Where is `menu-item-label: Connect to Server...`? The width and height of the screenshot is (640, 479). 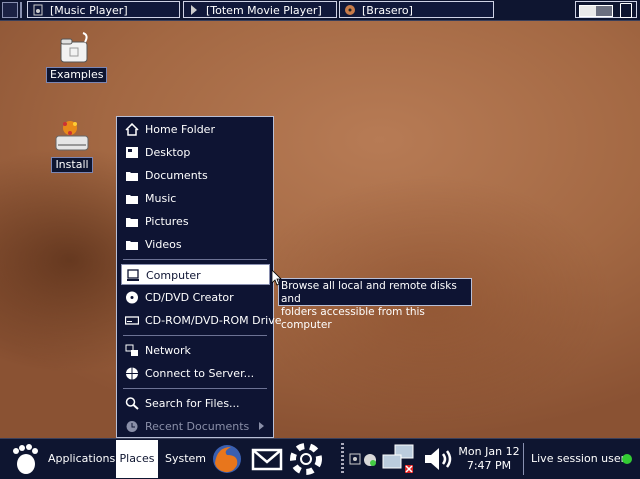 menu-item-label: Connect to Server... is located at coordinates (200, 373).